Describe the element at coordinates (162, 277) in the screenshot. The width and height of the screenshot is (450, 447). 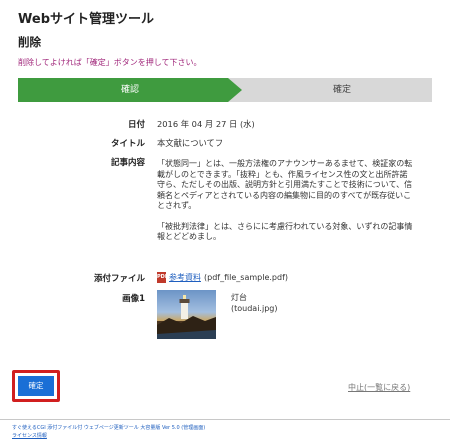
I see `pdf-icon: PDF` at that location.